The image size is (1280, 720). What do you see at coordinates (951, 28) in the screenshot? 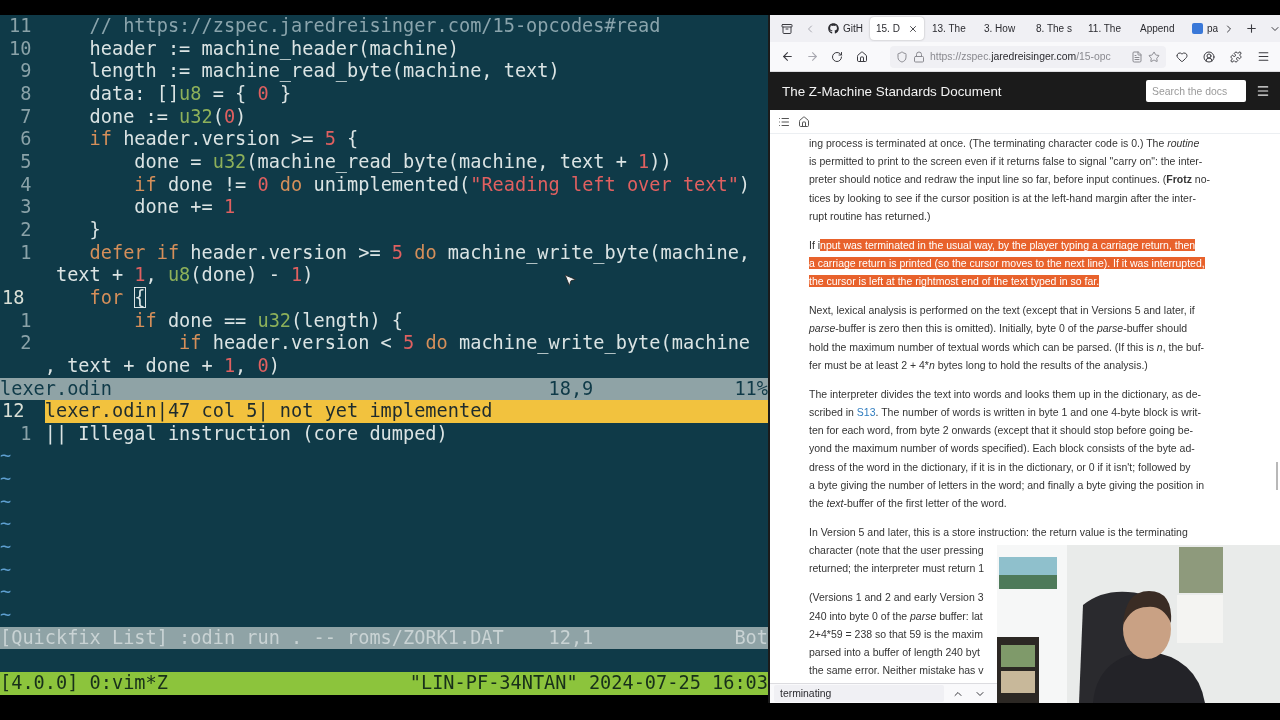
I see `browser-tab: 13. The` at bounding box center [951, 28].